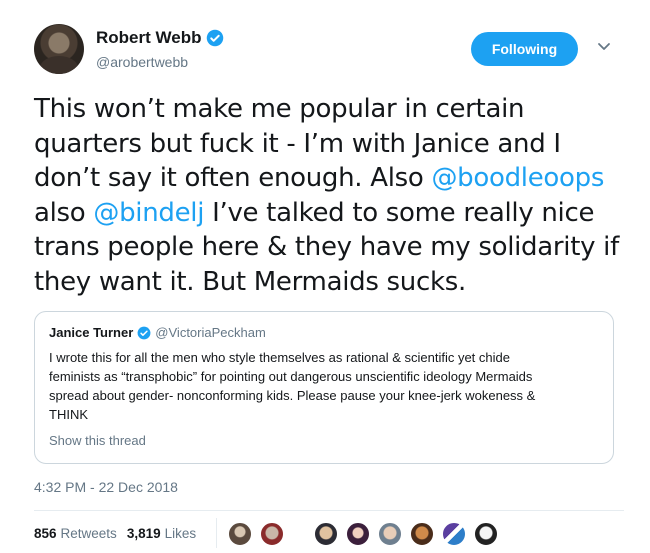 This screenshot has height=553, width=650. I want to click on tweet-line: they want it. But Mermaids sucks., so click(250, 281).